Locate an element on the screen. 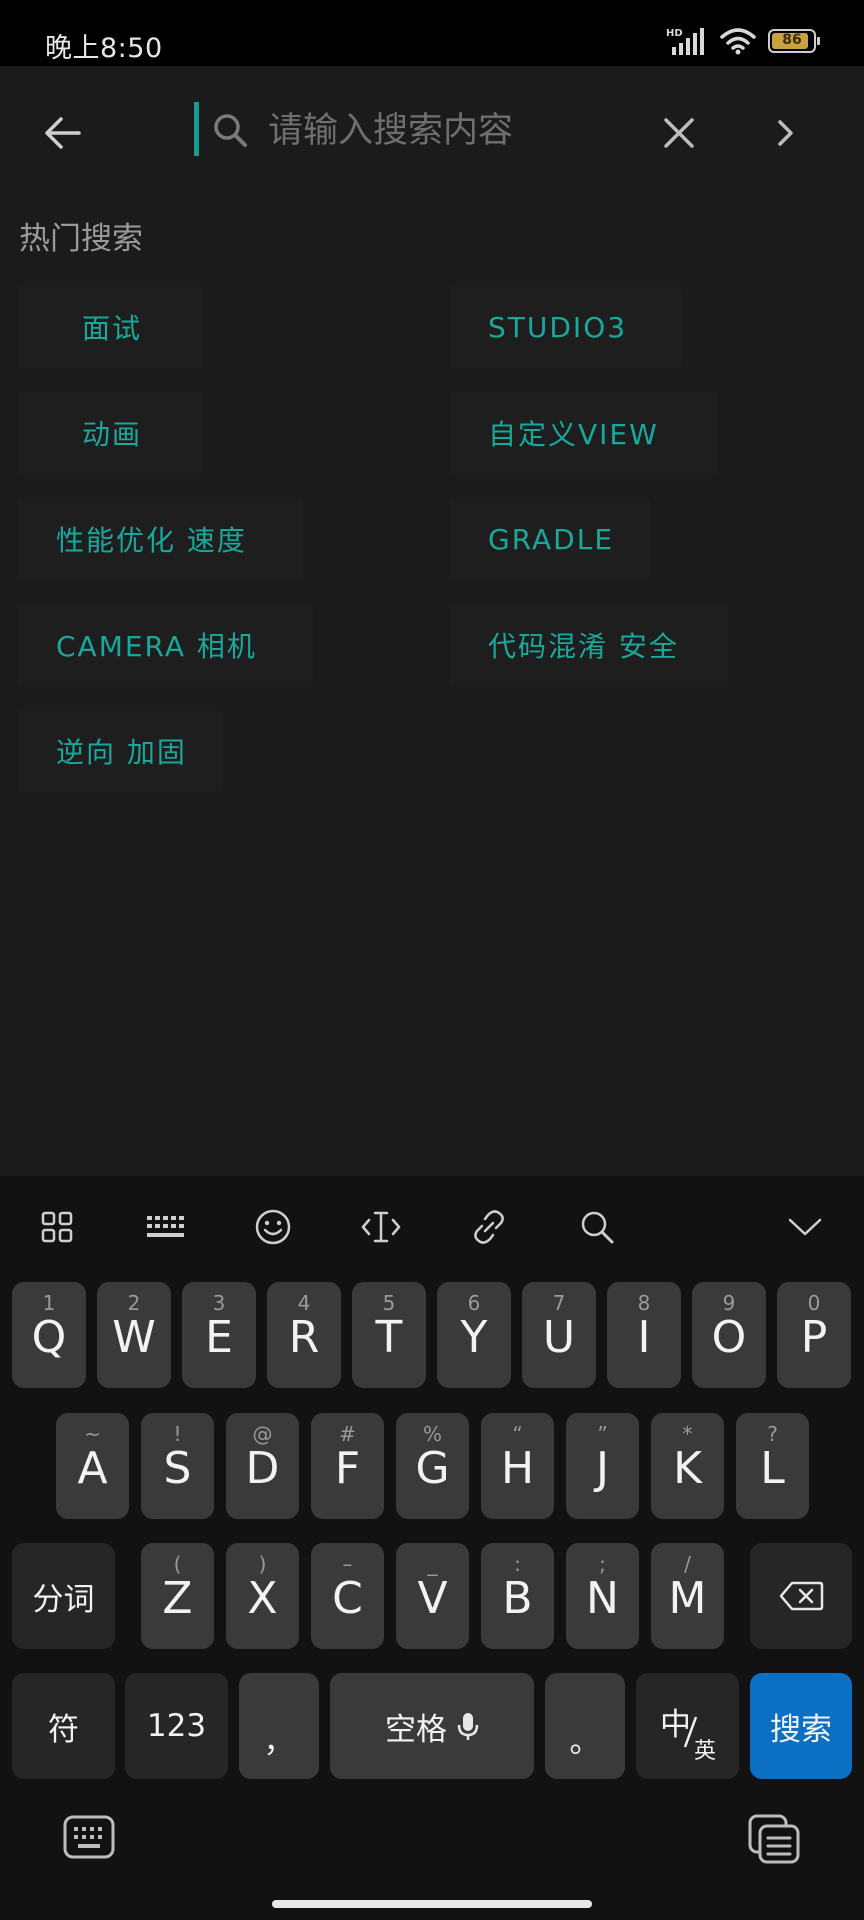 The width and height of the screenshot is (864, 1920). key-c: – C is located at coordinates (347, 1596).